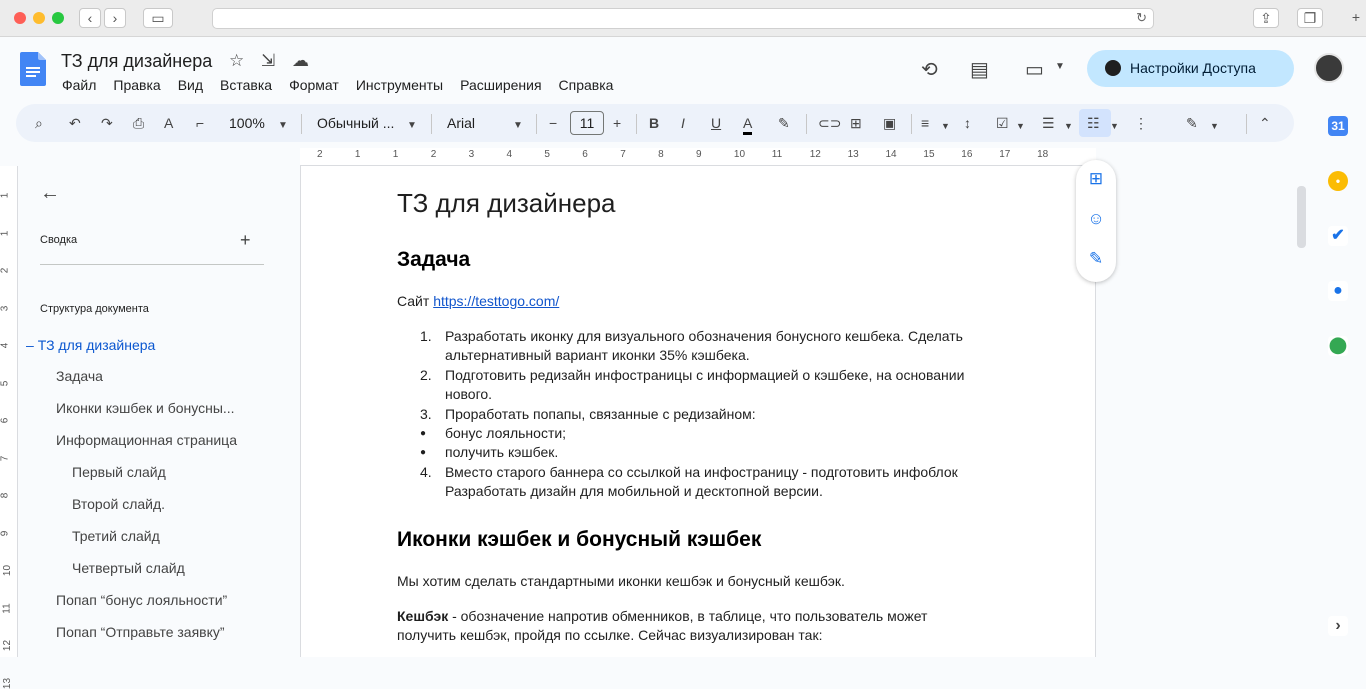  What do you see at coordinates (50, 193) in the screenshot?
I see `close-outline-icon: ←` at bounding box center [50, 193].